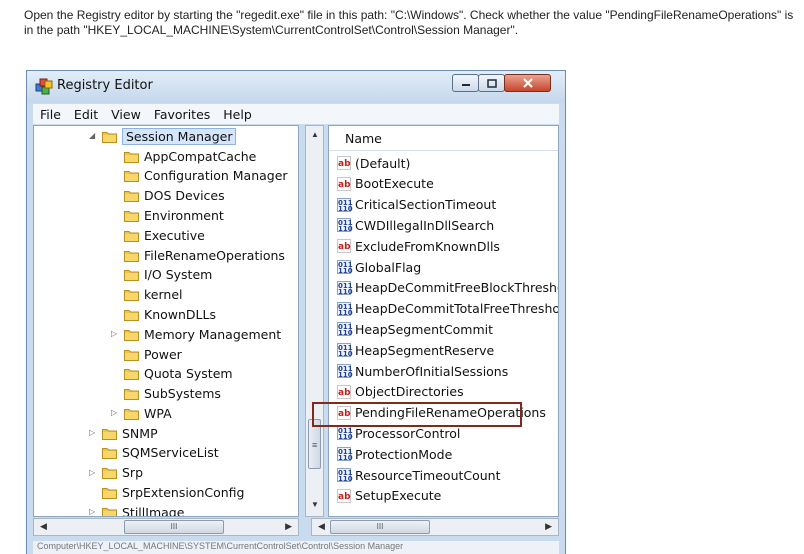 The image size is (804, 554). I want to click on value-row: 011 110 HeapSegmentCommit, so click(415, 329).